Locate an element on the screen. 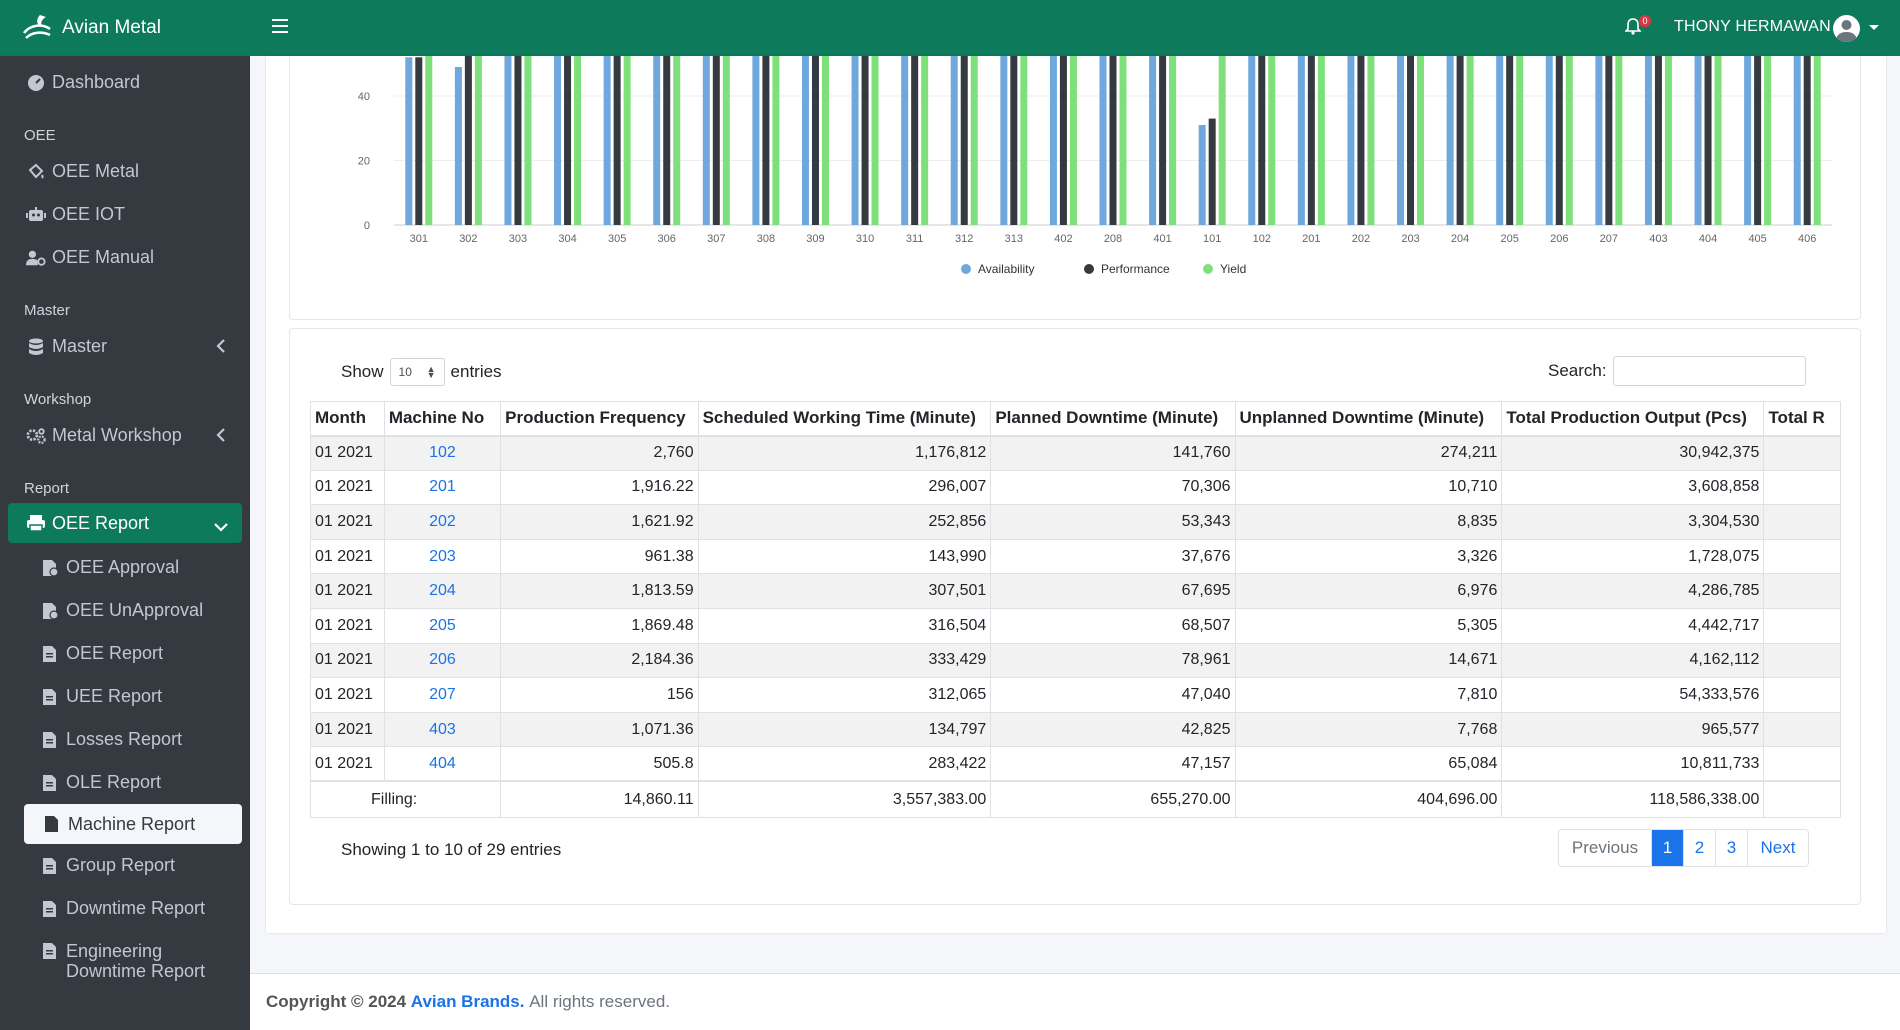  machine-no-link: 204 is located at coordinates (442, 591).